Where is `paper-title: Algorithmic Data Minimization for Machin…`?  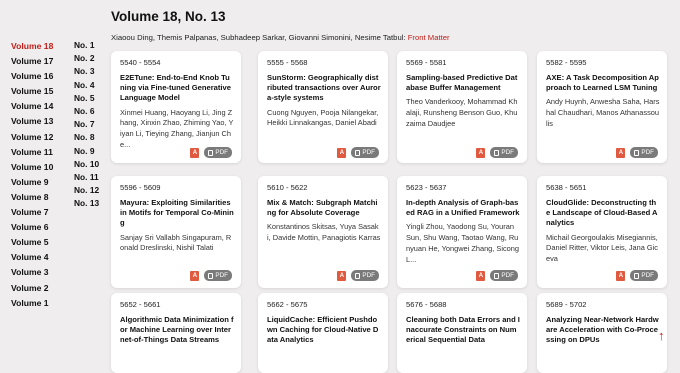 paper-title: Algorithmic Data Minimization for Machin… is located at coordinates (180, 330).